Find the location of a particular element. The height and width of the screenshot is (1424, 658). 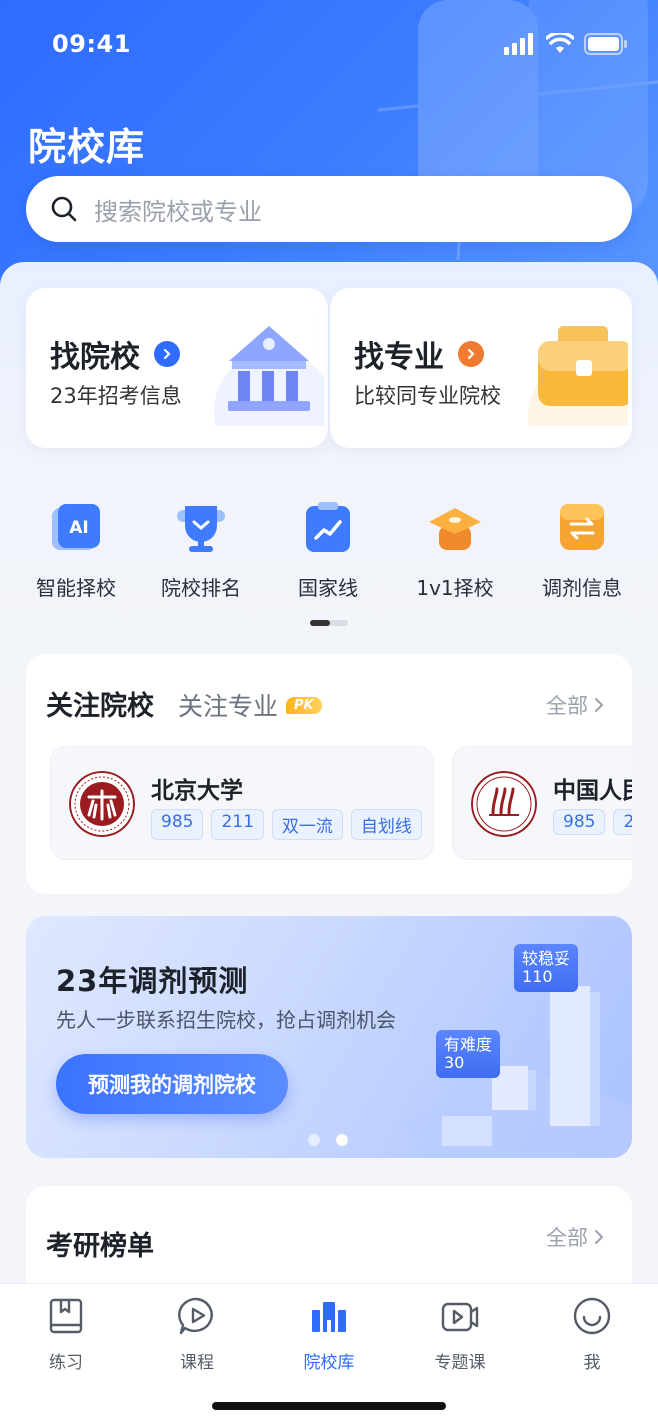

tab-topic-courses: 专题课 is located at coordinates (460, 1334).